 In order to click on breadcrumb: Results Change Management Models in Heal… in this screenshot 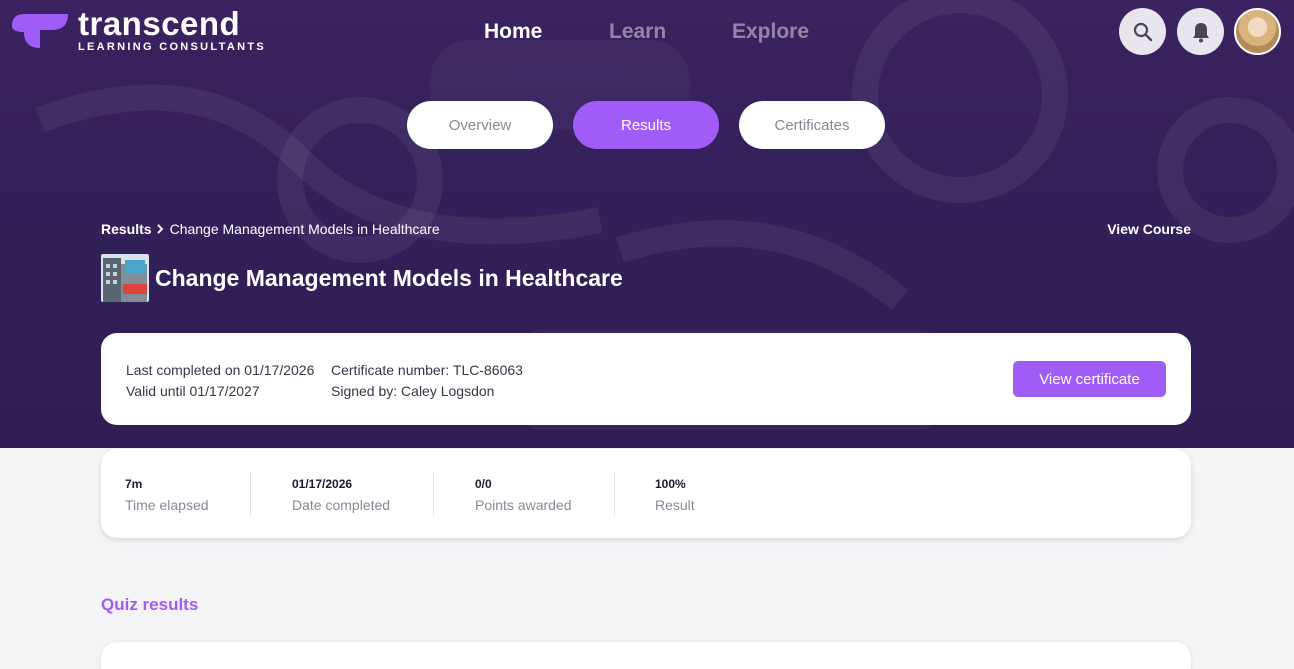, I will do `click(270, 229)`.